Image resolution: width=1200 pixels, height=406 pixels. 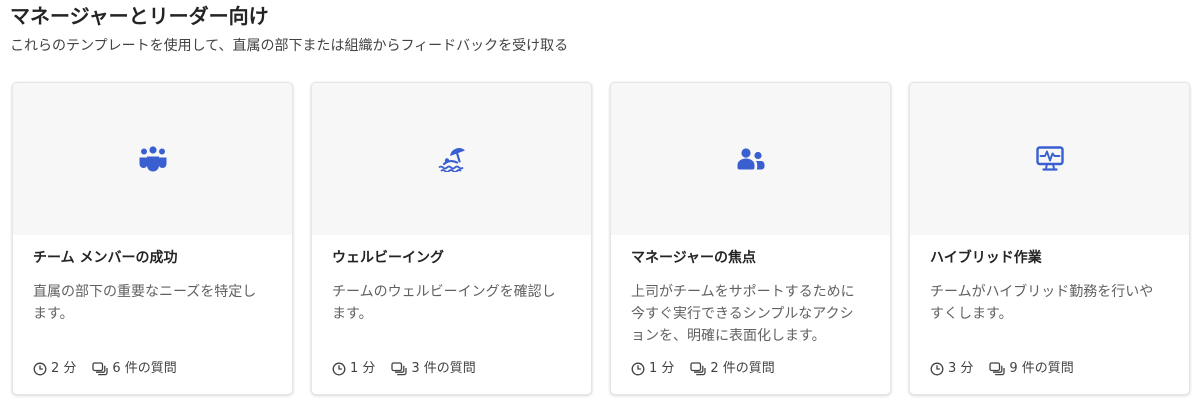 I want to click on card-title: ハイブリッド作業, so click(x=986, y=258).